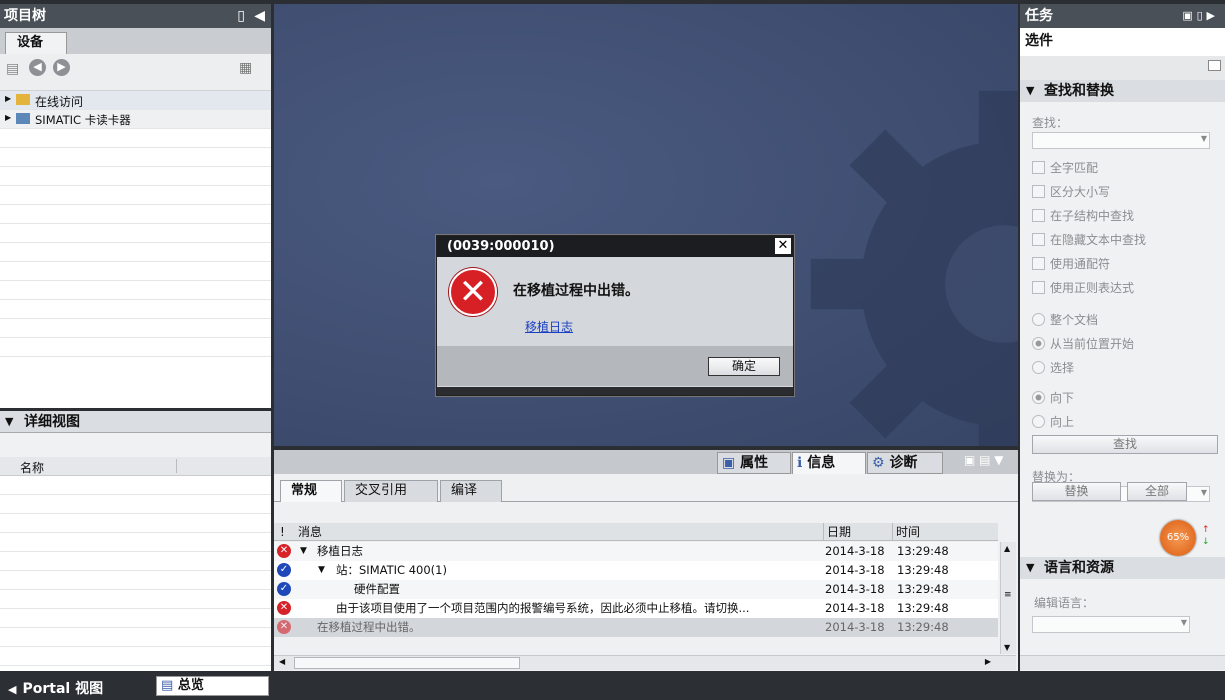  What do you see at coordinates (1122, 91) in the screenshot?
I see `find-replace-header: ▼ 查找和替换` at bounding box center [1122, 91].